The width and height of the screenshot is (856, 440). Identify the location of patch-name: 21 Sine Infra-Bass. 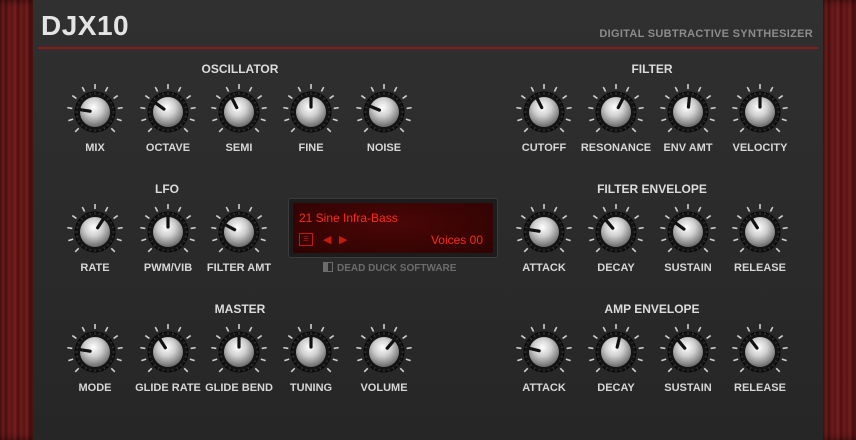
(348, 218).